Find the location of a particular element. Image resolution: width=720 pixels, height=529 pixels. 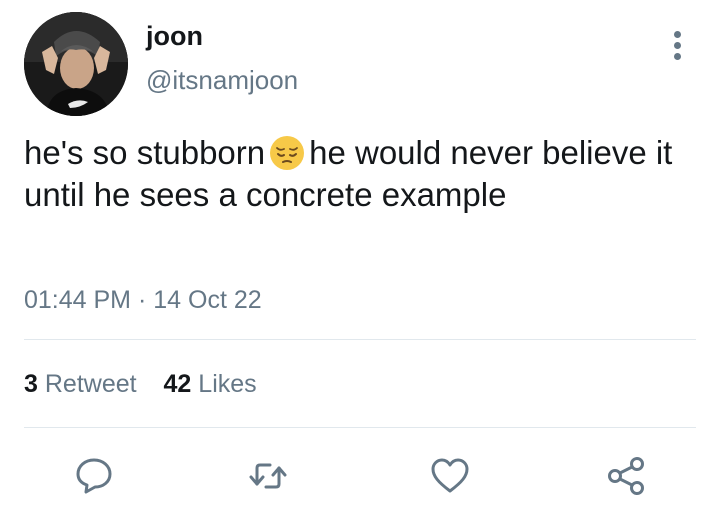

tweet-time: 01:44 PM is located at coordinates (78, 300).